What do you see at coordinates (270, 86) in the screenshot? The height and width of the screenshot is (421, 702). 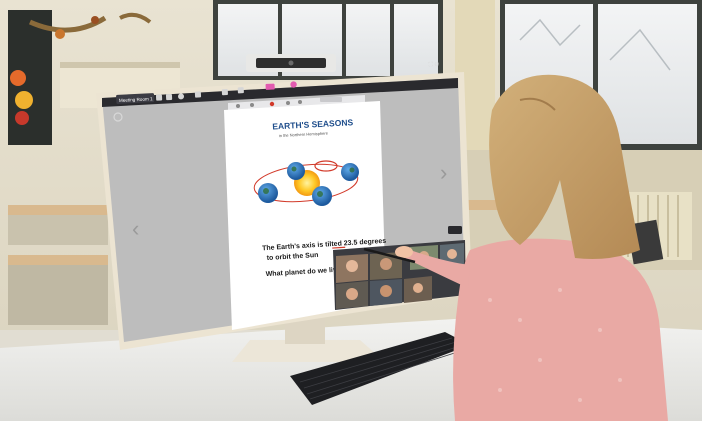 I see `camera-icon` at bounding box center [270, 86].